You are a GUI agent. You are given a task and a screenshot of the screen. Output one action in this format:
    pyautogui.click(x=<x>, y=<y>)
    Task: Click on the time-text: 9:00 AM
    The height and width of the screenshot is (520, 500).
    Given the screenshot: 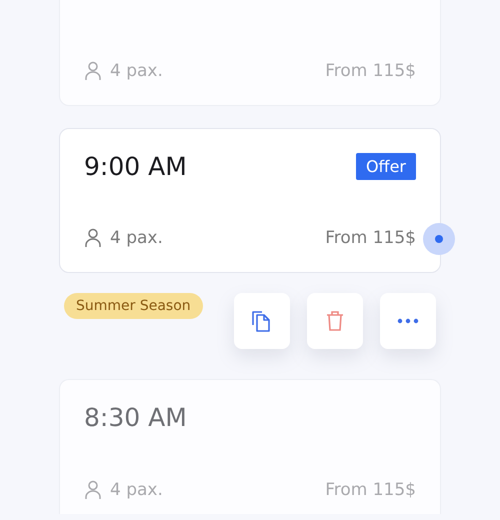 What is the action you would take?
    pyautogui.click(x=135, y=166)
    